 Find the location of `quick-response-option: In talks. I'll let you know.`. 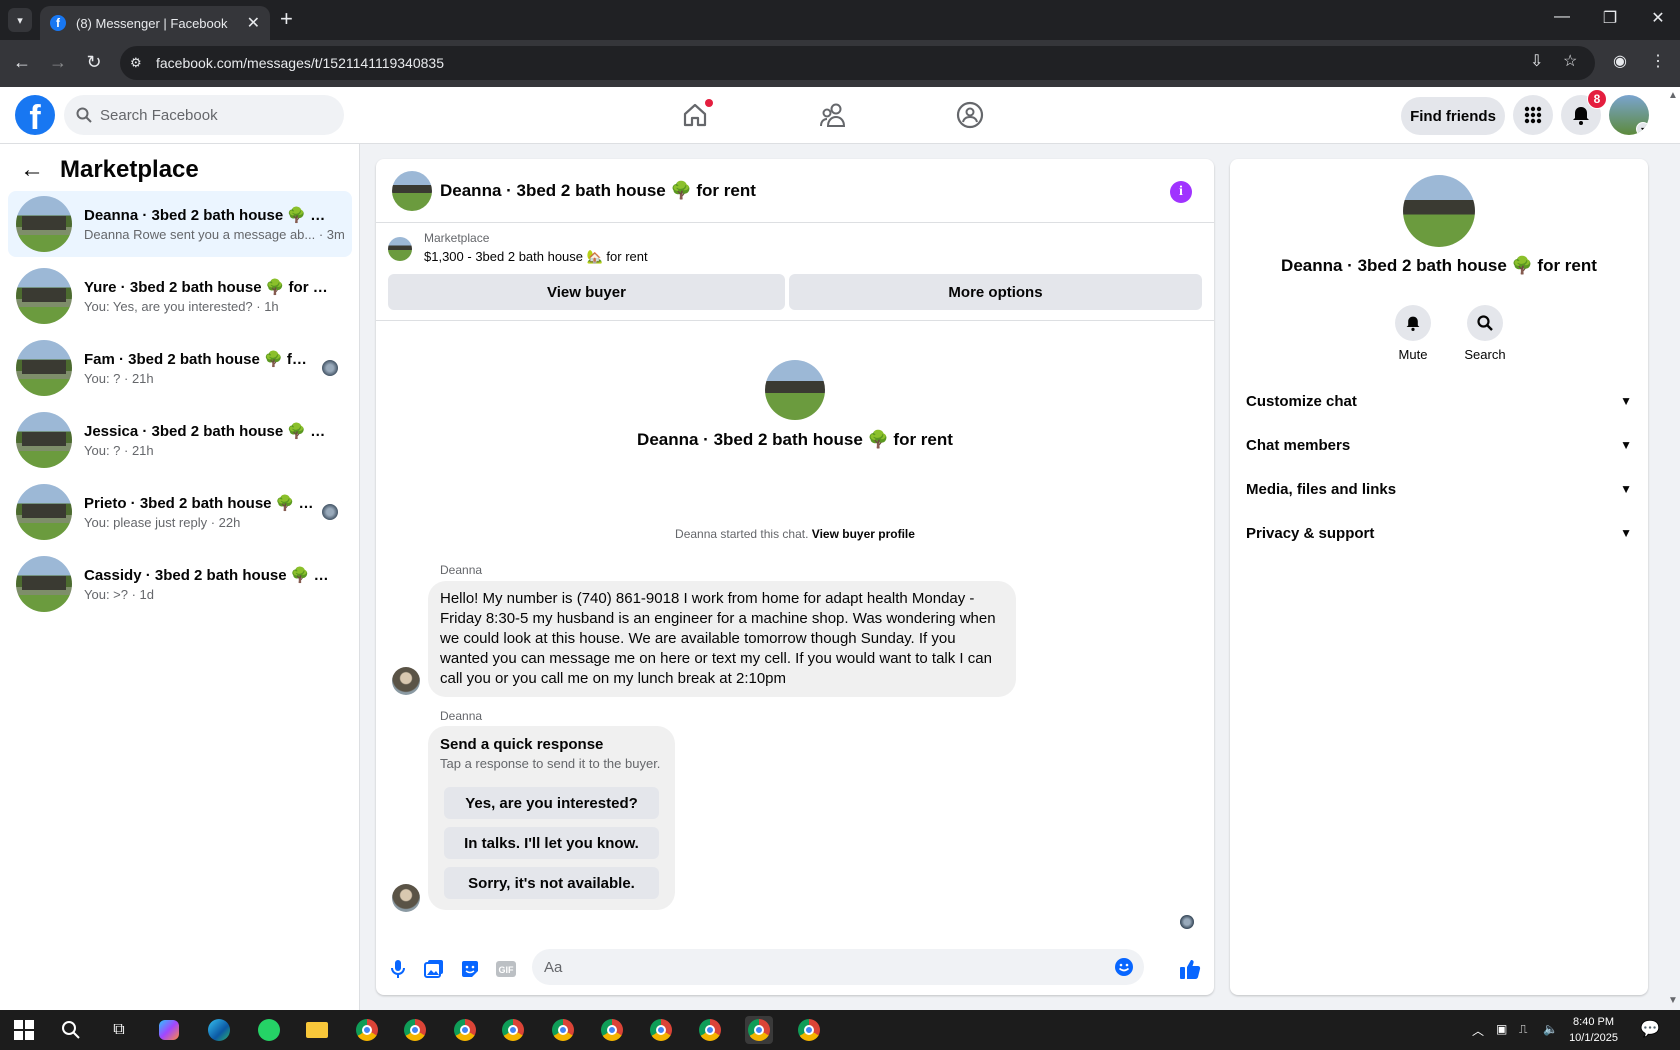

quick-response-option: In talks. I'll let you know. is located at coordinates (551, 843).